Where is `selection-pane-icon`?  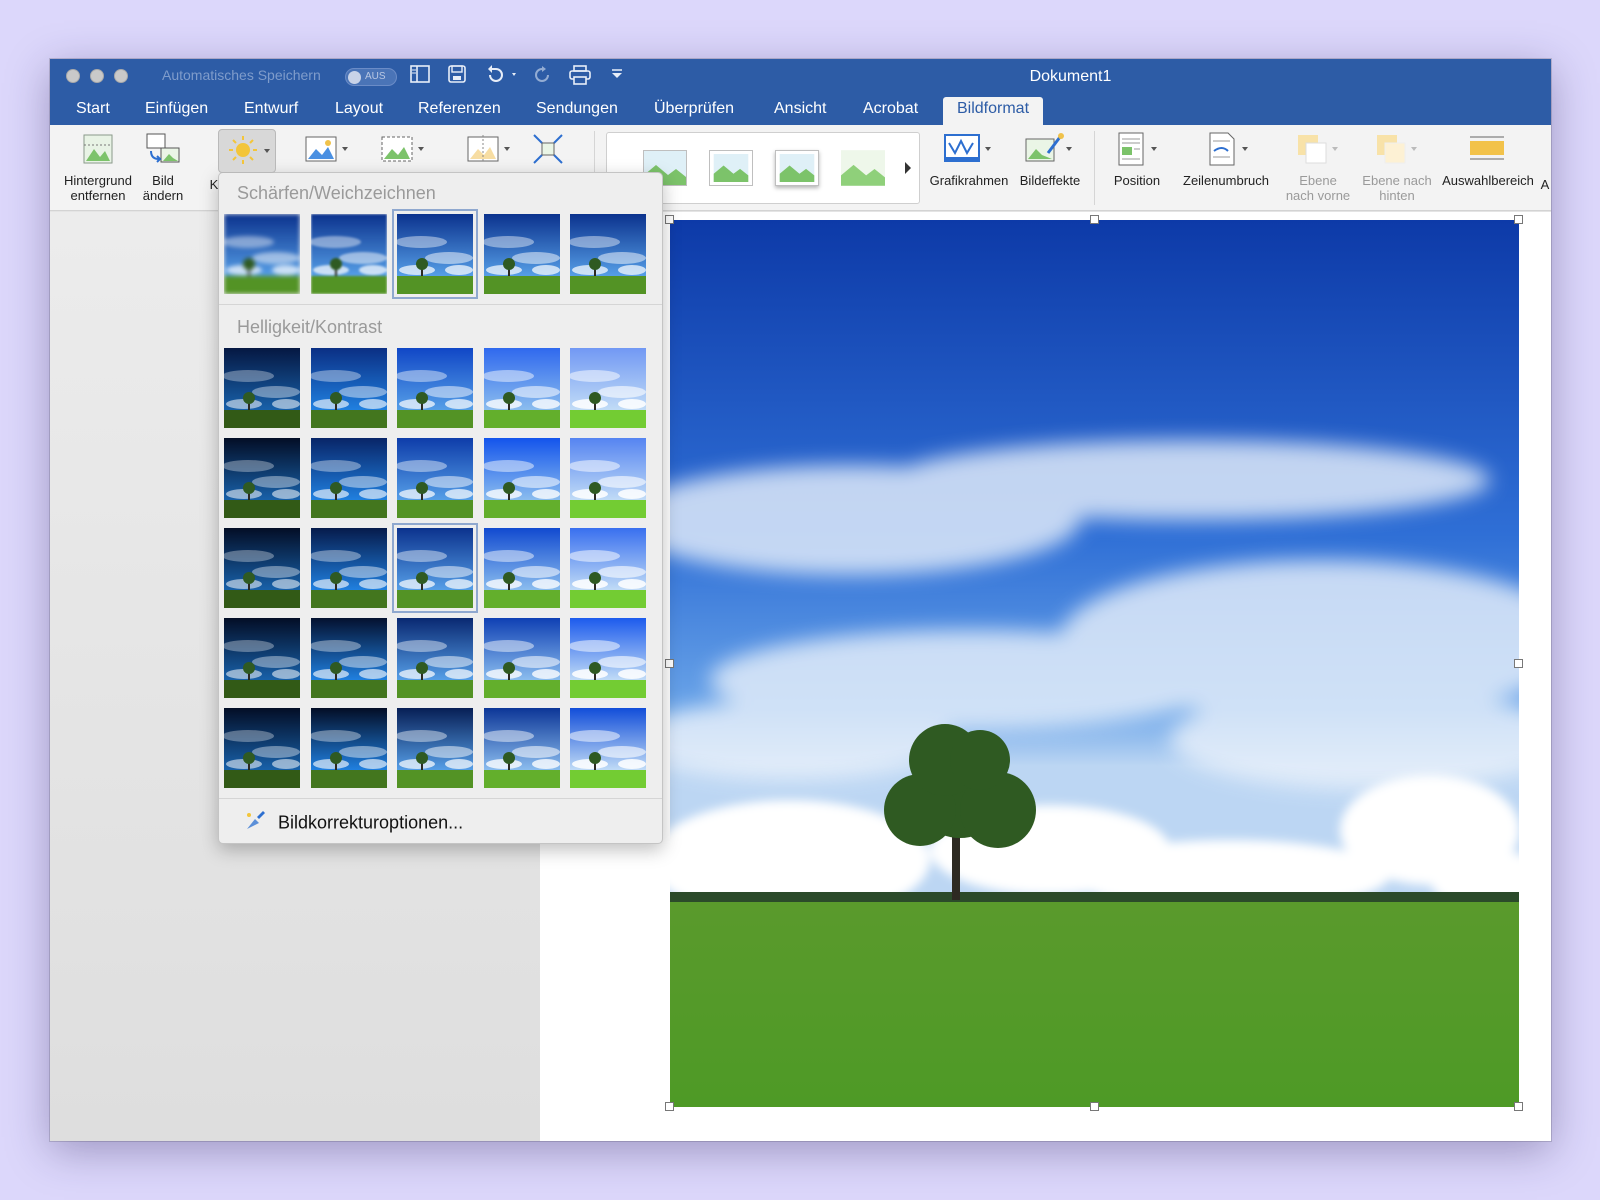 selection-pane-icon is located at coordinates (1488, 149).